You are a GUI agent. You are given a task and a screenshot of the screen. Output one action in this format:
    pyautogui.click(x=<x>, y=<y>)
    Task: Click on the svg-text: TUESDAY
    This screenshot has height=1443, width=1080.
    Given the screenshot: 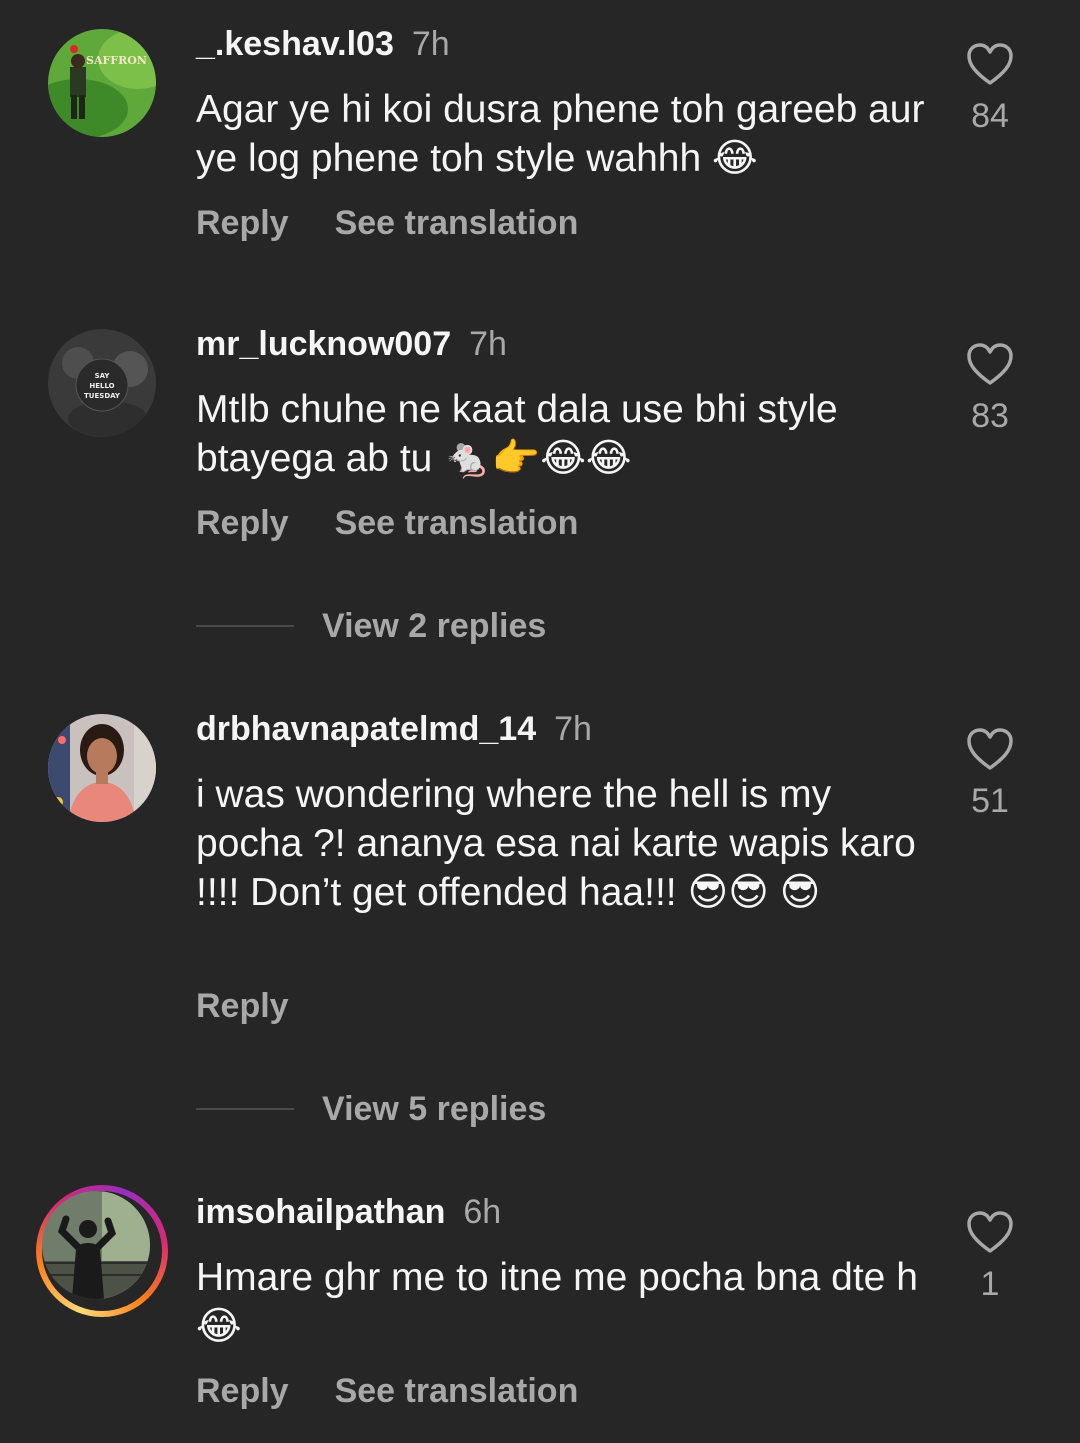 What is the action you would take?
    pyautogui.click(x=102, y=396)
    